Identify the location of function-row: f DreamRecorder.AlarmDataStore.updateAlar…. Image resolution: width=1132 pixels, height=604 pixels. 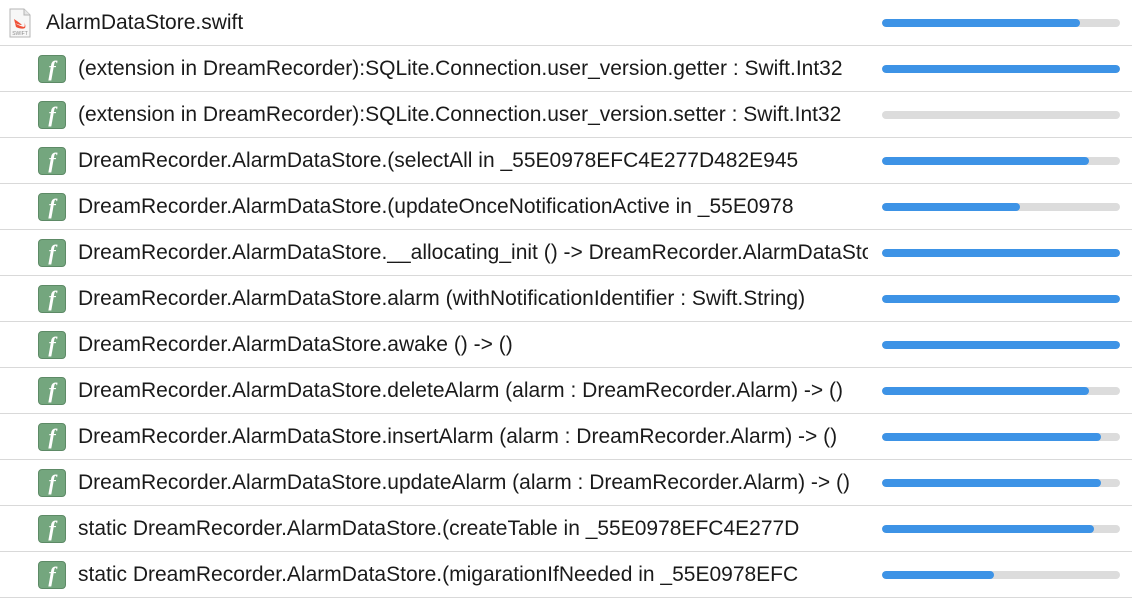
(566, 483).